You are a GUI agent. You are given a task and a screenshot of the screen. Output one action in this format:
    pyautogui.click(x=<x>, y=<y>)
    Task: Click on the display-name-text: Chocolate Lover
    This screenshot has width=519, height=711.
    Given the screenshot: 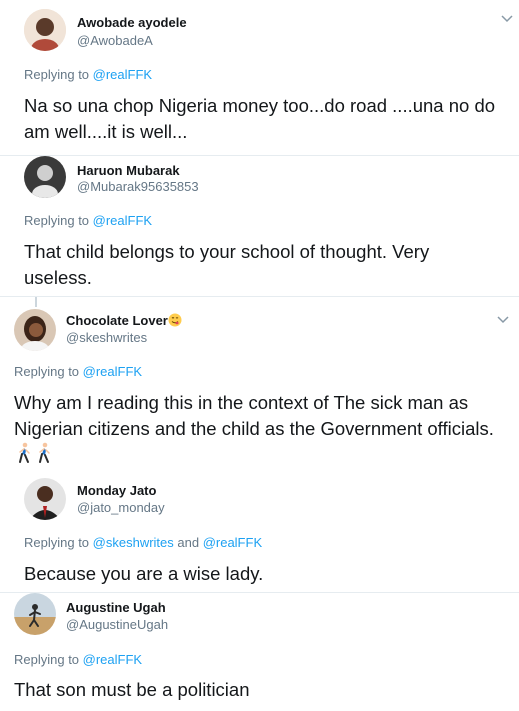 What is the action you would take?
    pyautogui.click(x=117, y=320)
    